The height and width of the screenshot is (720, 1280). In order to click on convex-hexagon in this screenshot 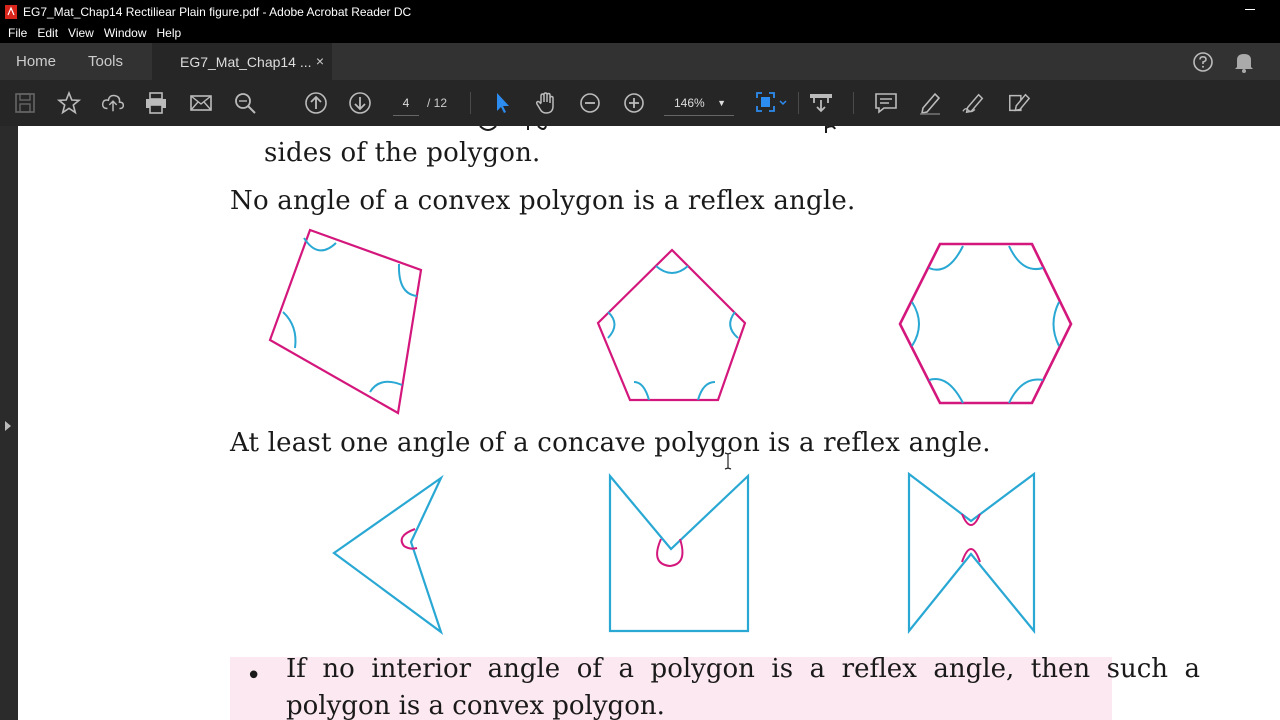, I will do `click(985, 323)`.